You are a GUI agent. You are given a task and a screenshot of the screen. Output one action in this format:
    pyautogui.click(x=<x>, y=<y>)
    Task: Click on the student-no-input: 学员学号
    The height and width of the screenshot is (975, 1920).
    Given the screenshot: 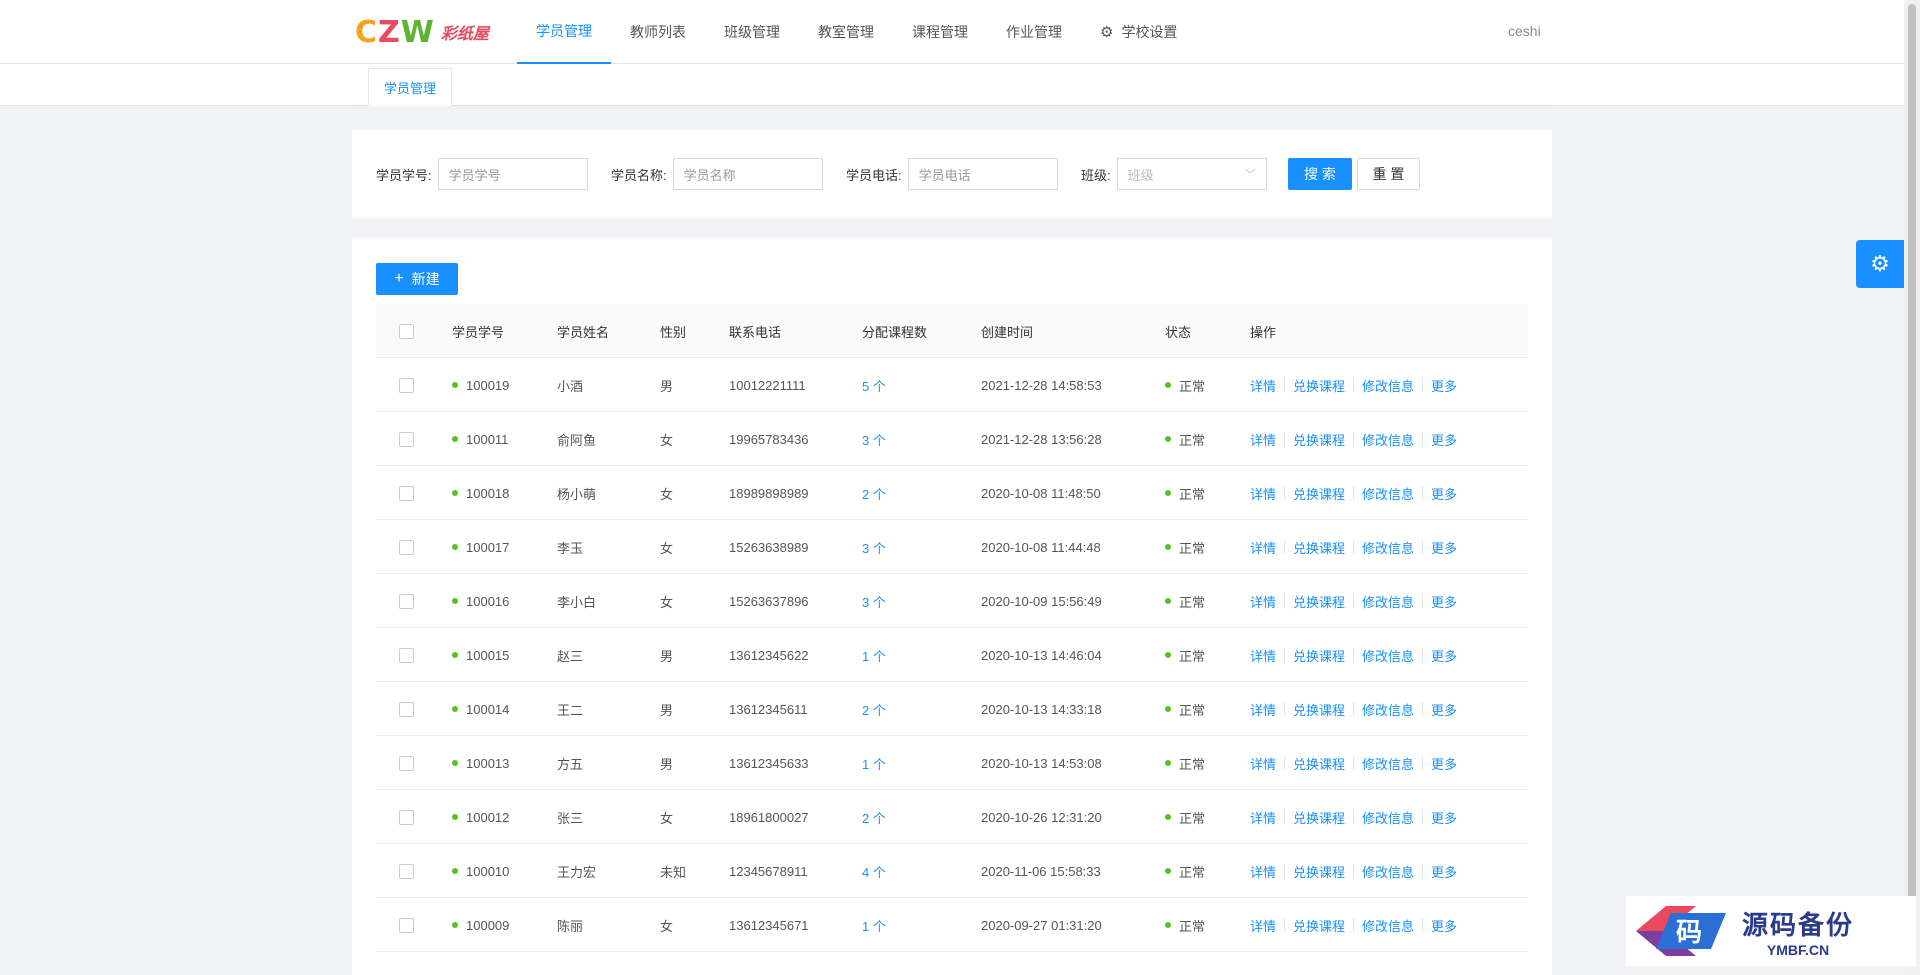 What is the action you would take?
    pyautogui.click(x=512, y=174)
    